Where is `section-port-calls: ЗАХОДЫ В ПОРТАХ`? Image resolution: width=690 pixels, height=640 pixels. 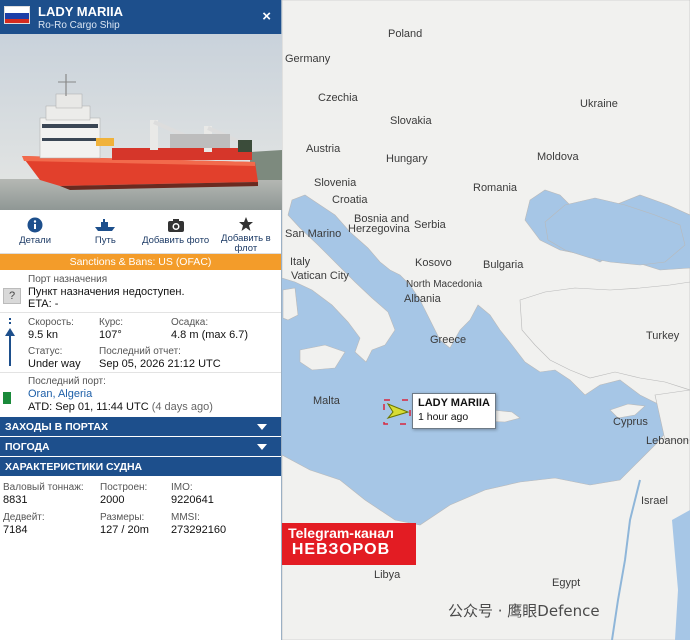 section-port-calls: ЗАХОДЫ В ПОРТАХ is located at coordinates (140, 426).